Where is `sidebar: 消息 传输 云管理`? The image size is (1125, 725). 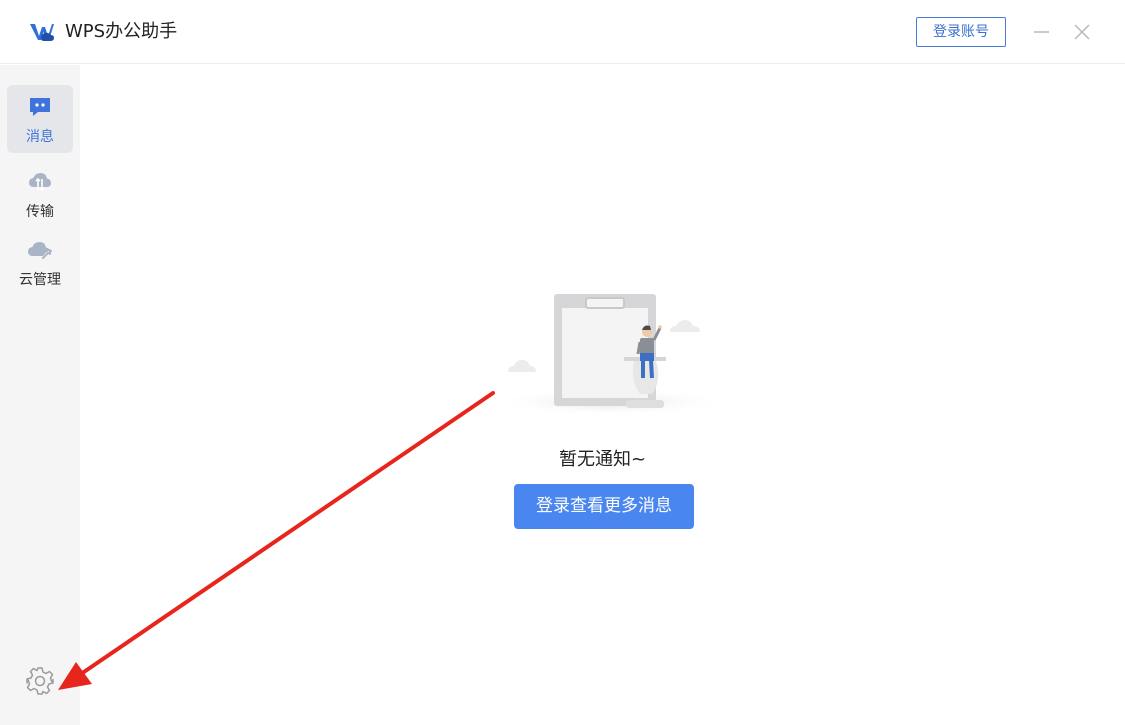
sidebar: 消息 传输 云管理 is located at coordinates (40, 395).